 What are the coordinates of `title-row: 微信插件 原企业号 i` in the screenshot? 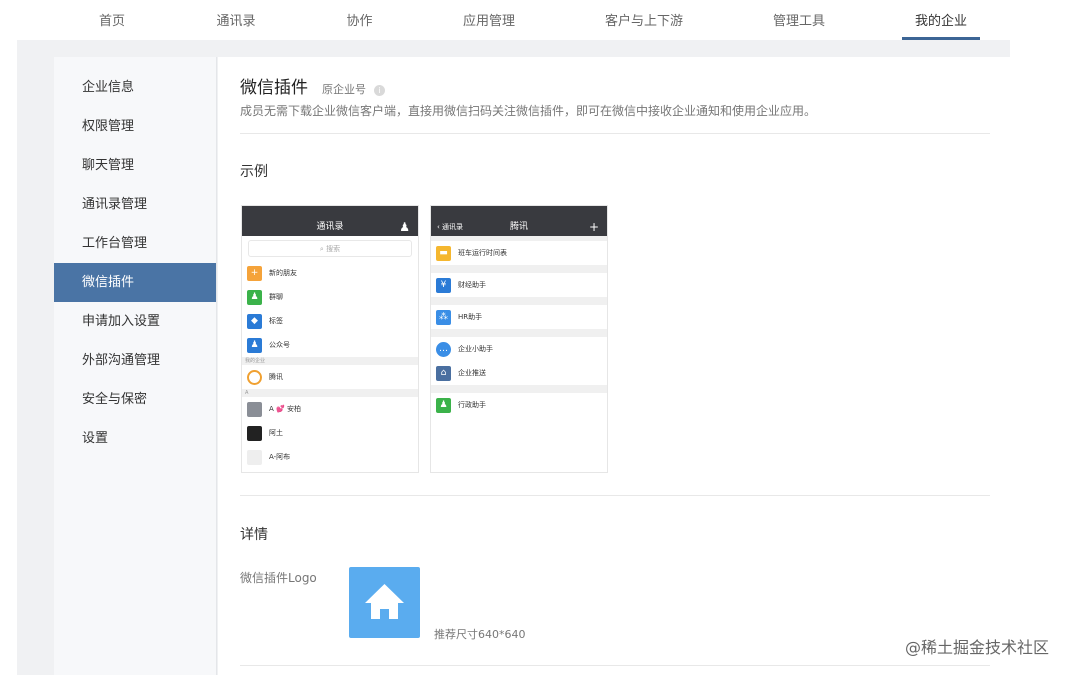 It's located at (312, 85).